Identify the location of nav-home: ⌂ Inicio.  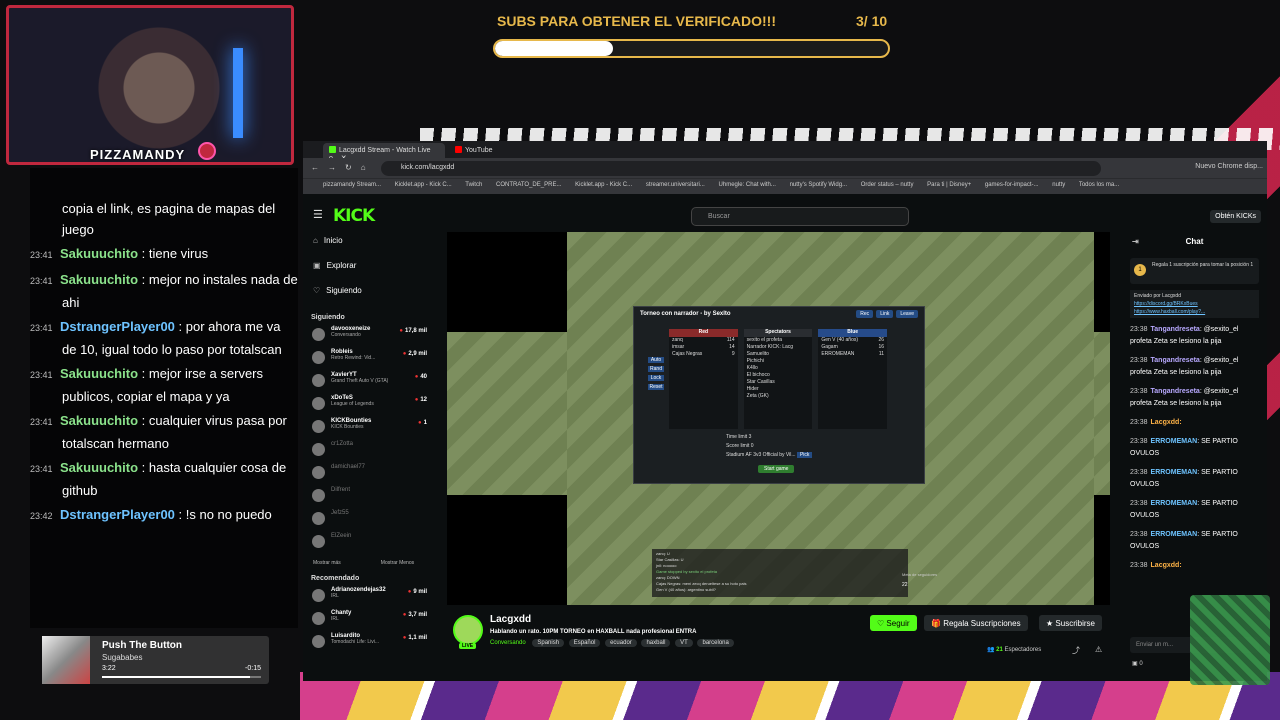
(373, 248).